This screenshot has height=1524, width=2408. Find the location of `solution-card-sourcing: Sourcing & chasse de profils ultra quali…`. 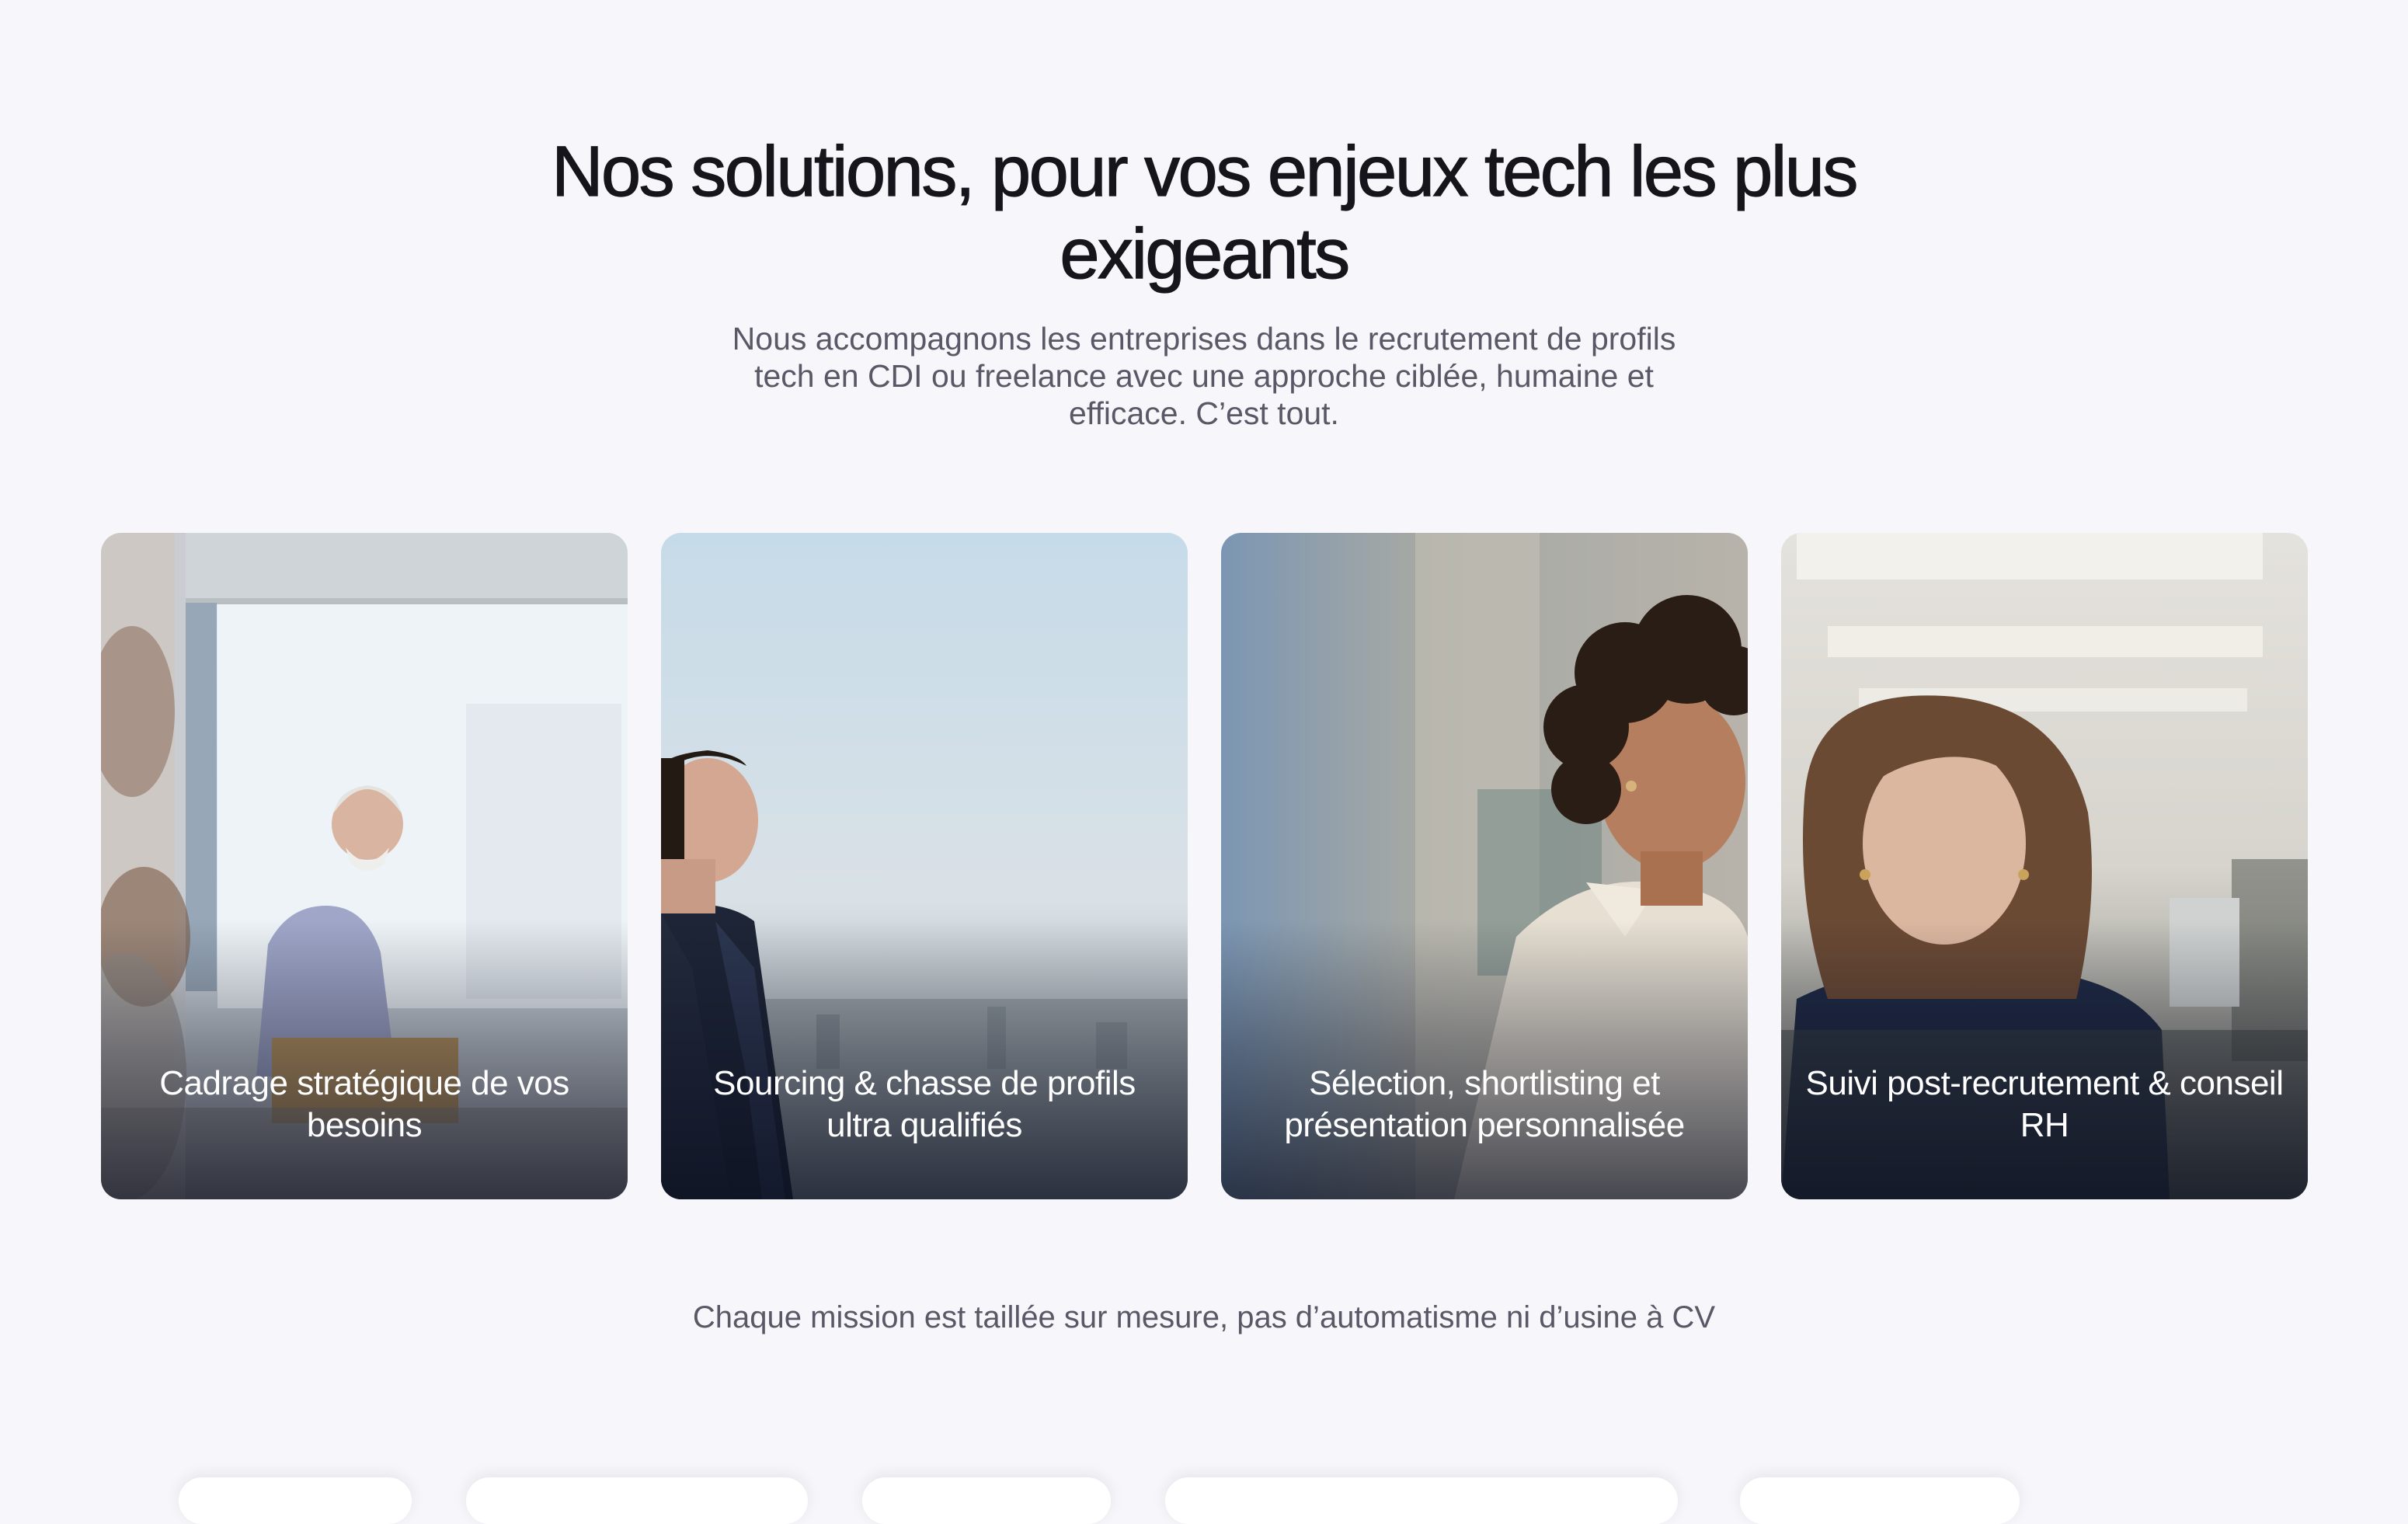

solution-card-sourcing: Sourcing & chasse de profils ultra quali… is located at coordinates (924, 866).